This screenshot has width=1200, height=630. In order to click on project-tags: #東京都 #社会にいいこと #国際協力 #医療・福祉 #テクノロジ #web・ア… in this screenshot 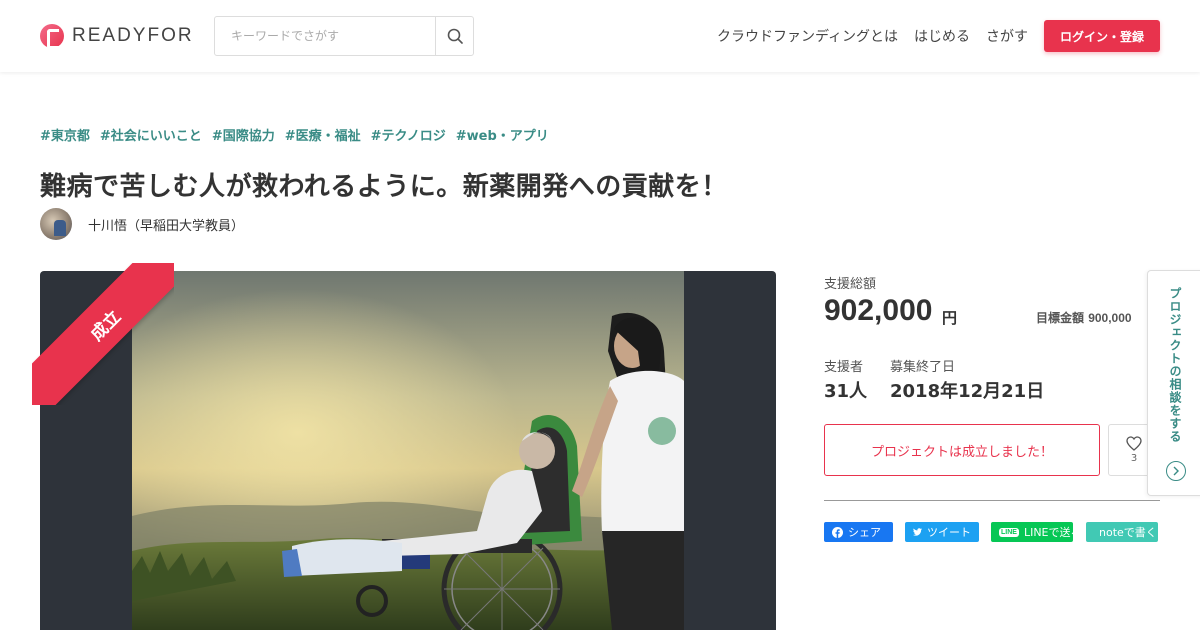, I will do `click(294, 134)`.